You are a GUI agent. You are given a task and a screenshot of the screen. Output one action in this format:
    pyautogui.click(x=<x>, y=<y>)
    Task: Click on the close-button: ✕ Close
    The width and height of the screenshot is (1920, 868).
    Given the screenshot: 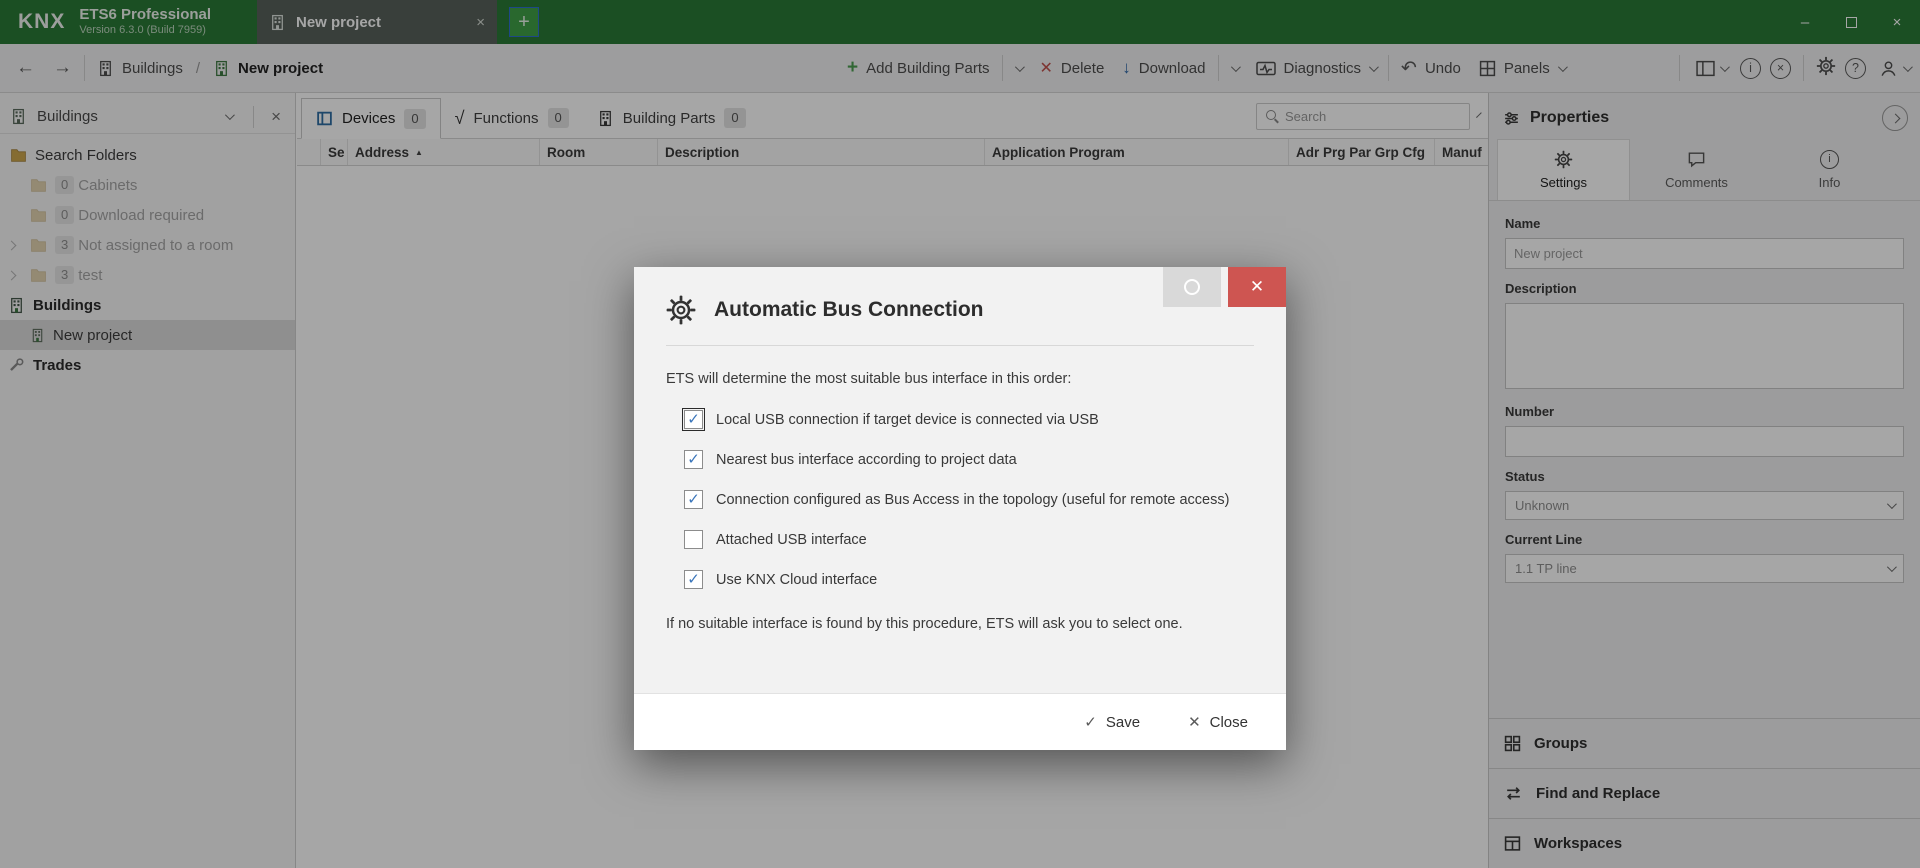 What is the action you would take?
    pyautogui.click(x=1218, y=722)
    